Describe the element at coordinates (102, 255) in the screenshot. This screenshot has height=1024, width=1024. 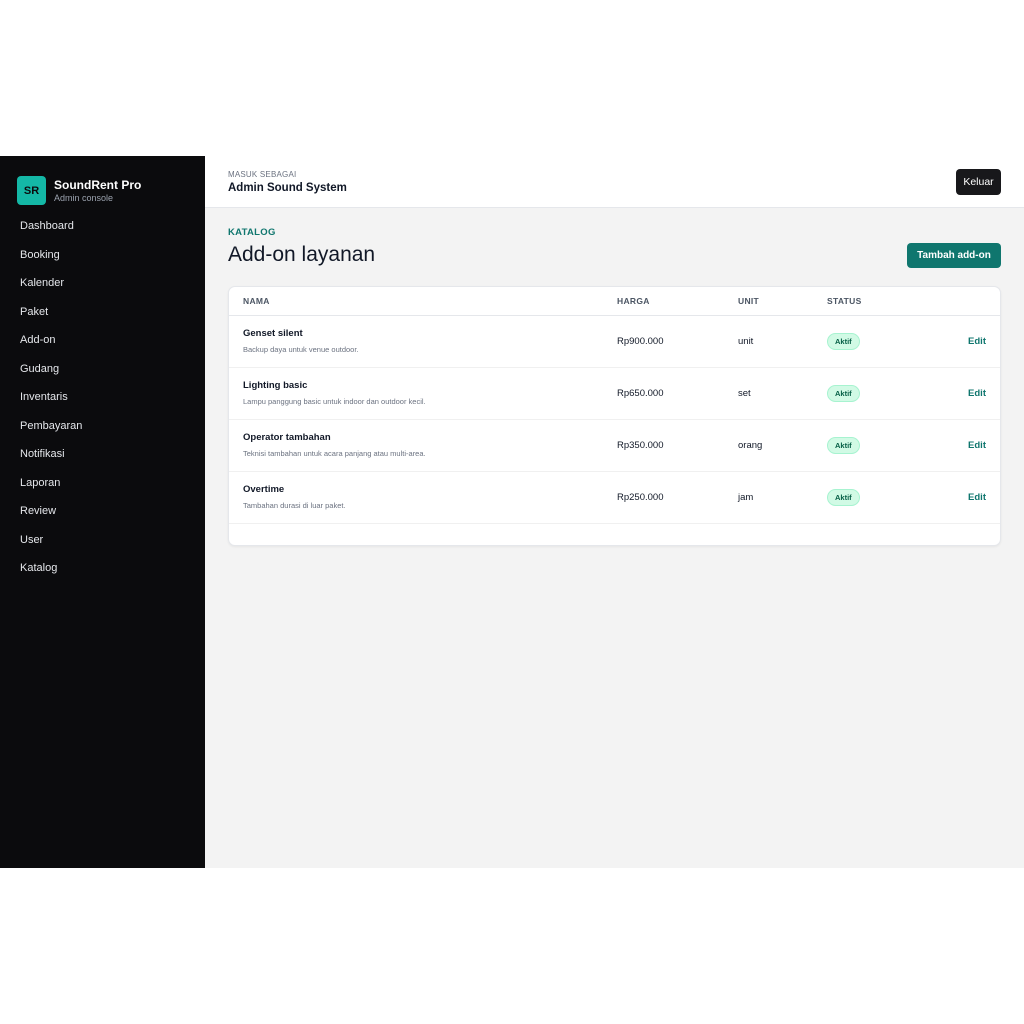
I see `sidebar-item-booking: Booking` at that location.